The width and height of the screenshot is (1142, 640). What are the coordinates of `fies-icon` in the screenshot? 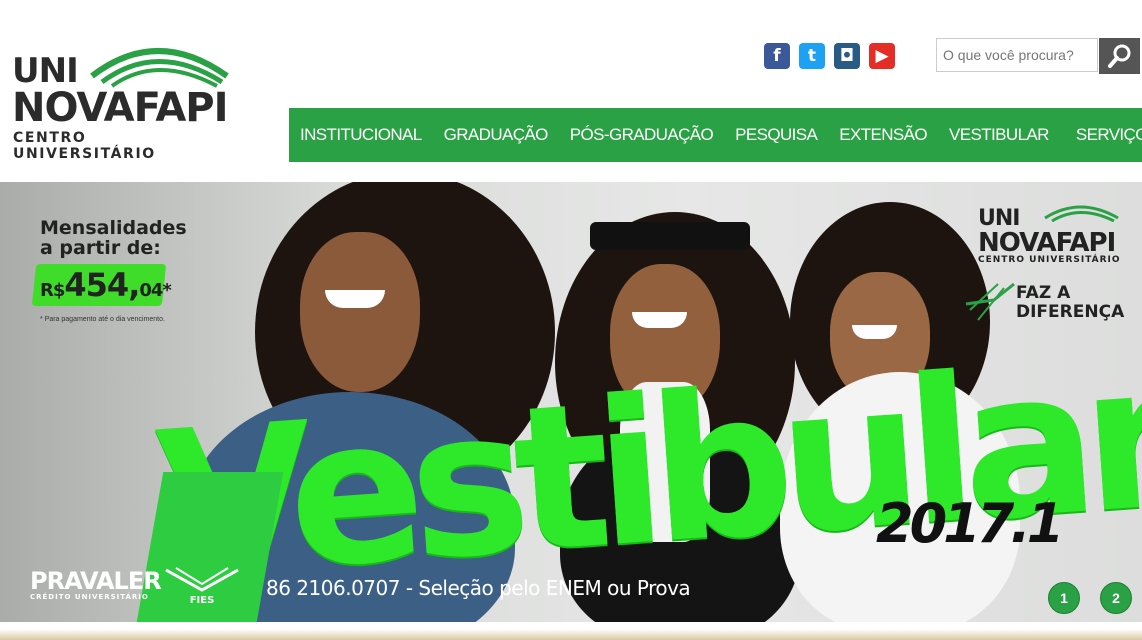 It's located at (202, 579).